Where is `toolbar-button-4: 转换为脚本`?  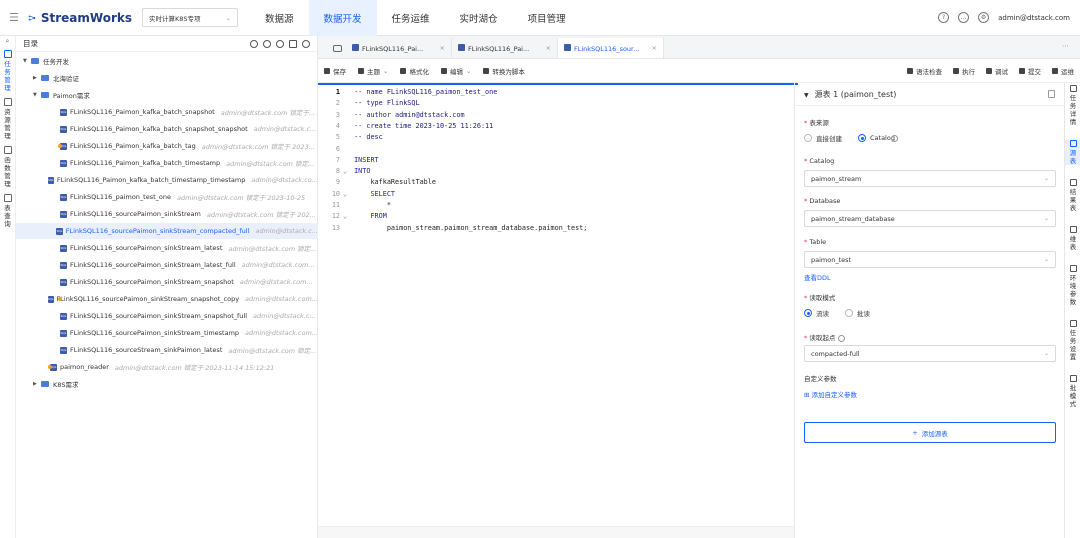 toolbar-button-4: 转换为脚本 is located at coordinates (504, 71).